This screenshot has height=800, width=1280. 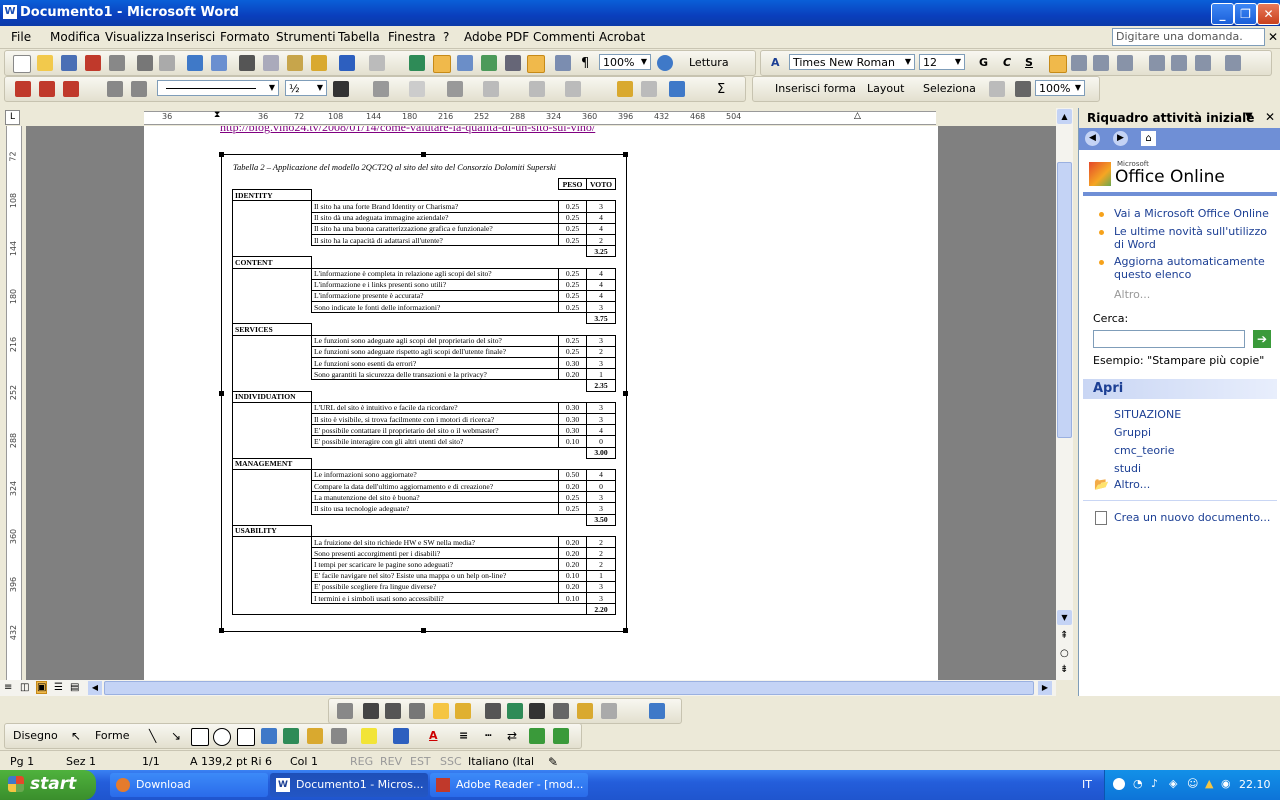 What do you see at coordinates (1270, 117) in the screenshot?
I see `task-pane-close-icon: ✕` at bounding box center [1270, 117].